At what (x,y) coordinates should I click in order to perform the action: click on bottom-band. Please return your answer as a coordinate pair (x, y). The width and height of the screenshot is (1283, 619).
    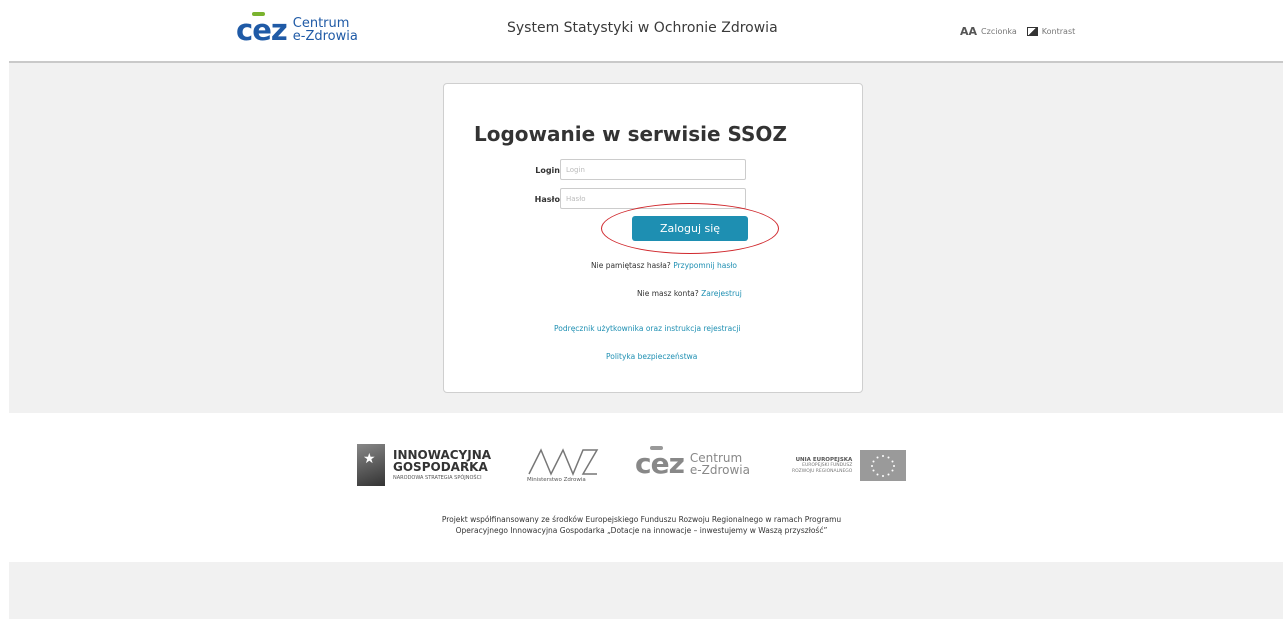
    Looking at the image, I should click on (646, 590).